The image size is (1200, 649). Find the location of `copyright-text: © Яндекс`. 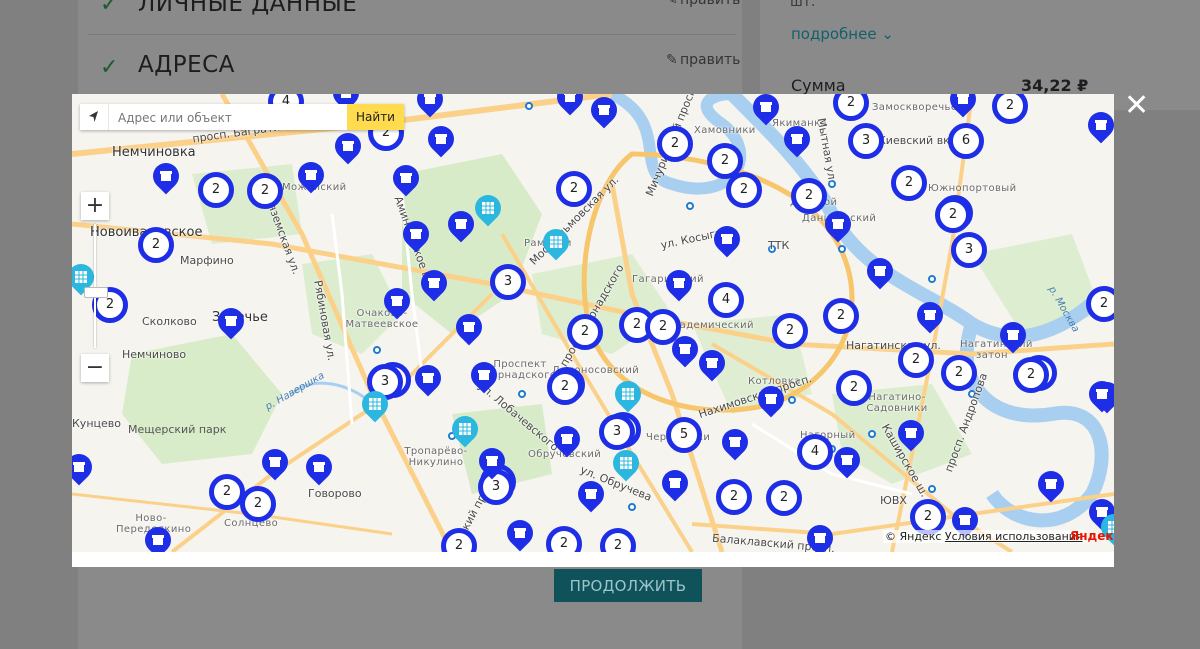

copyright-text: © Яндекс is located at coordinates (913, 536).